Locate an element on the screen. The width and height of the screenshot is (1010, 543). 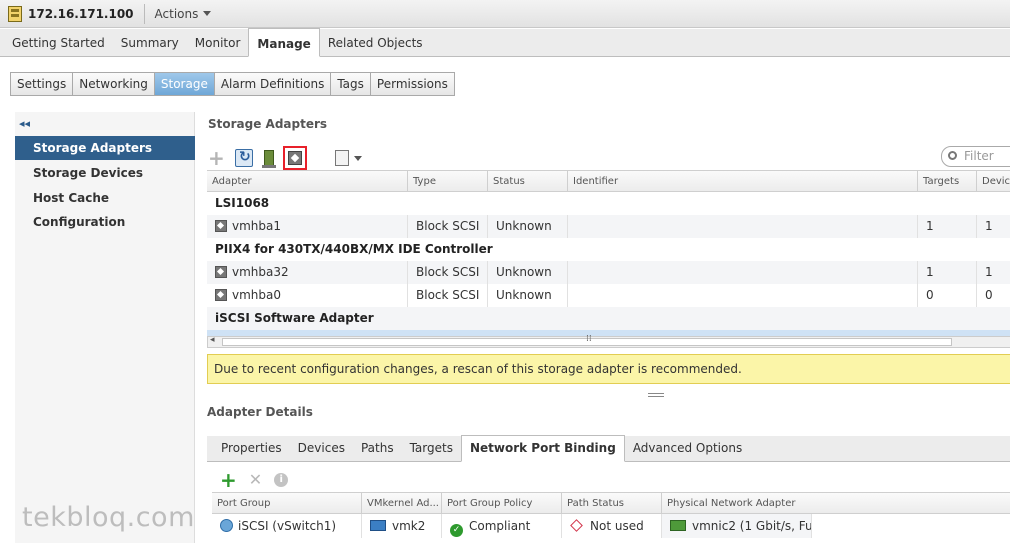
vmkernel-icon is located at coordinates (378, 525).